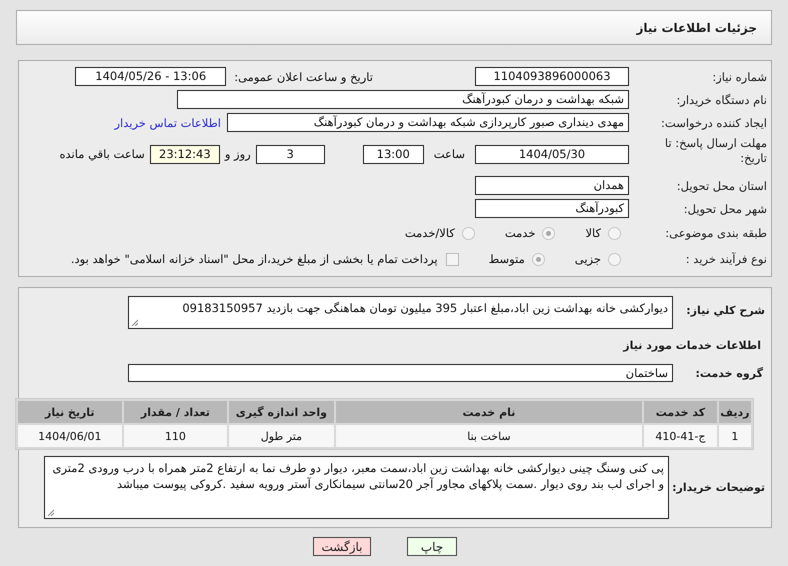 The width and height of the screenshot is (788, 566). Describe the element at coordinates (680, 436) in the screenshot. I see `table-cell: ج-41-410` at that location.